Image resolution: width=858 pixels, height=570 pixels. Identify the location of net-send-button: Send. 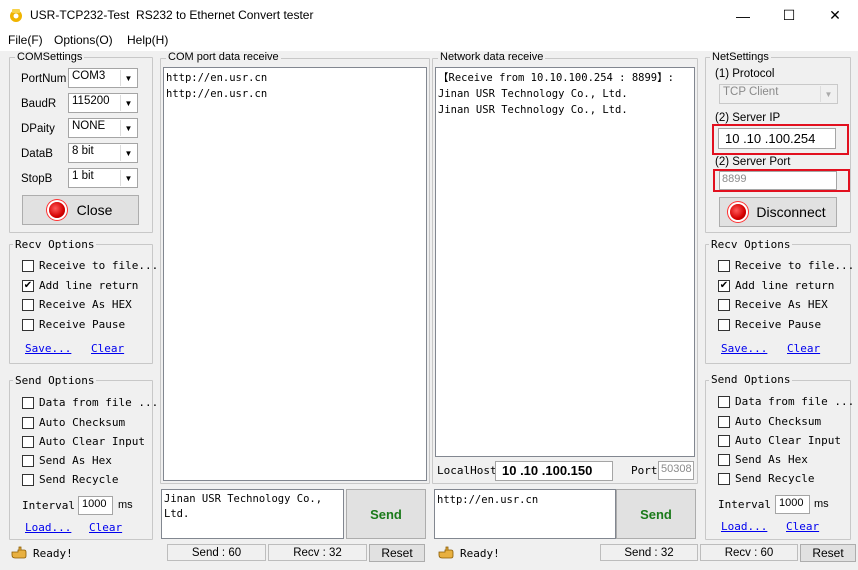
(656, 514).